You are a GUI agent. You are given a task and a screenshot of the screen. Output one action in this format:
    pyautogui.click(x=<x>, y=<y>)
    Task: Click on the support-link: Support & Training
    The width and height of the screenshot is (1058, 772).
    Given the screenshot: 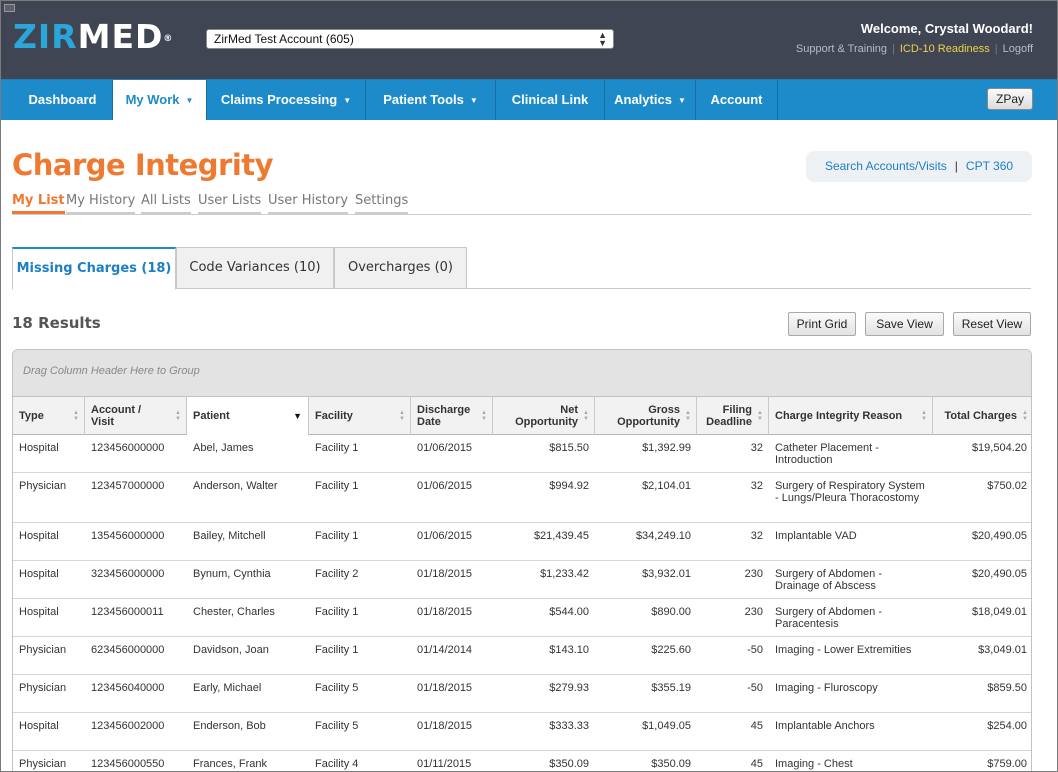 What is the action you would take?
    pyautogui.click(x=841, y=49)
    